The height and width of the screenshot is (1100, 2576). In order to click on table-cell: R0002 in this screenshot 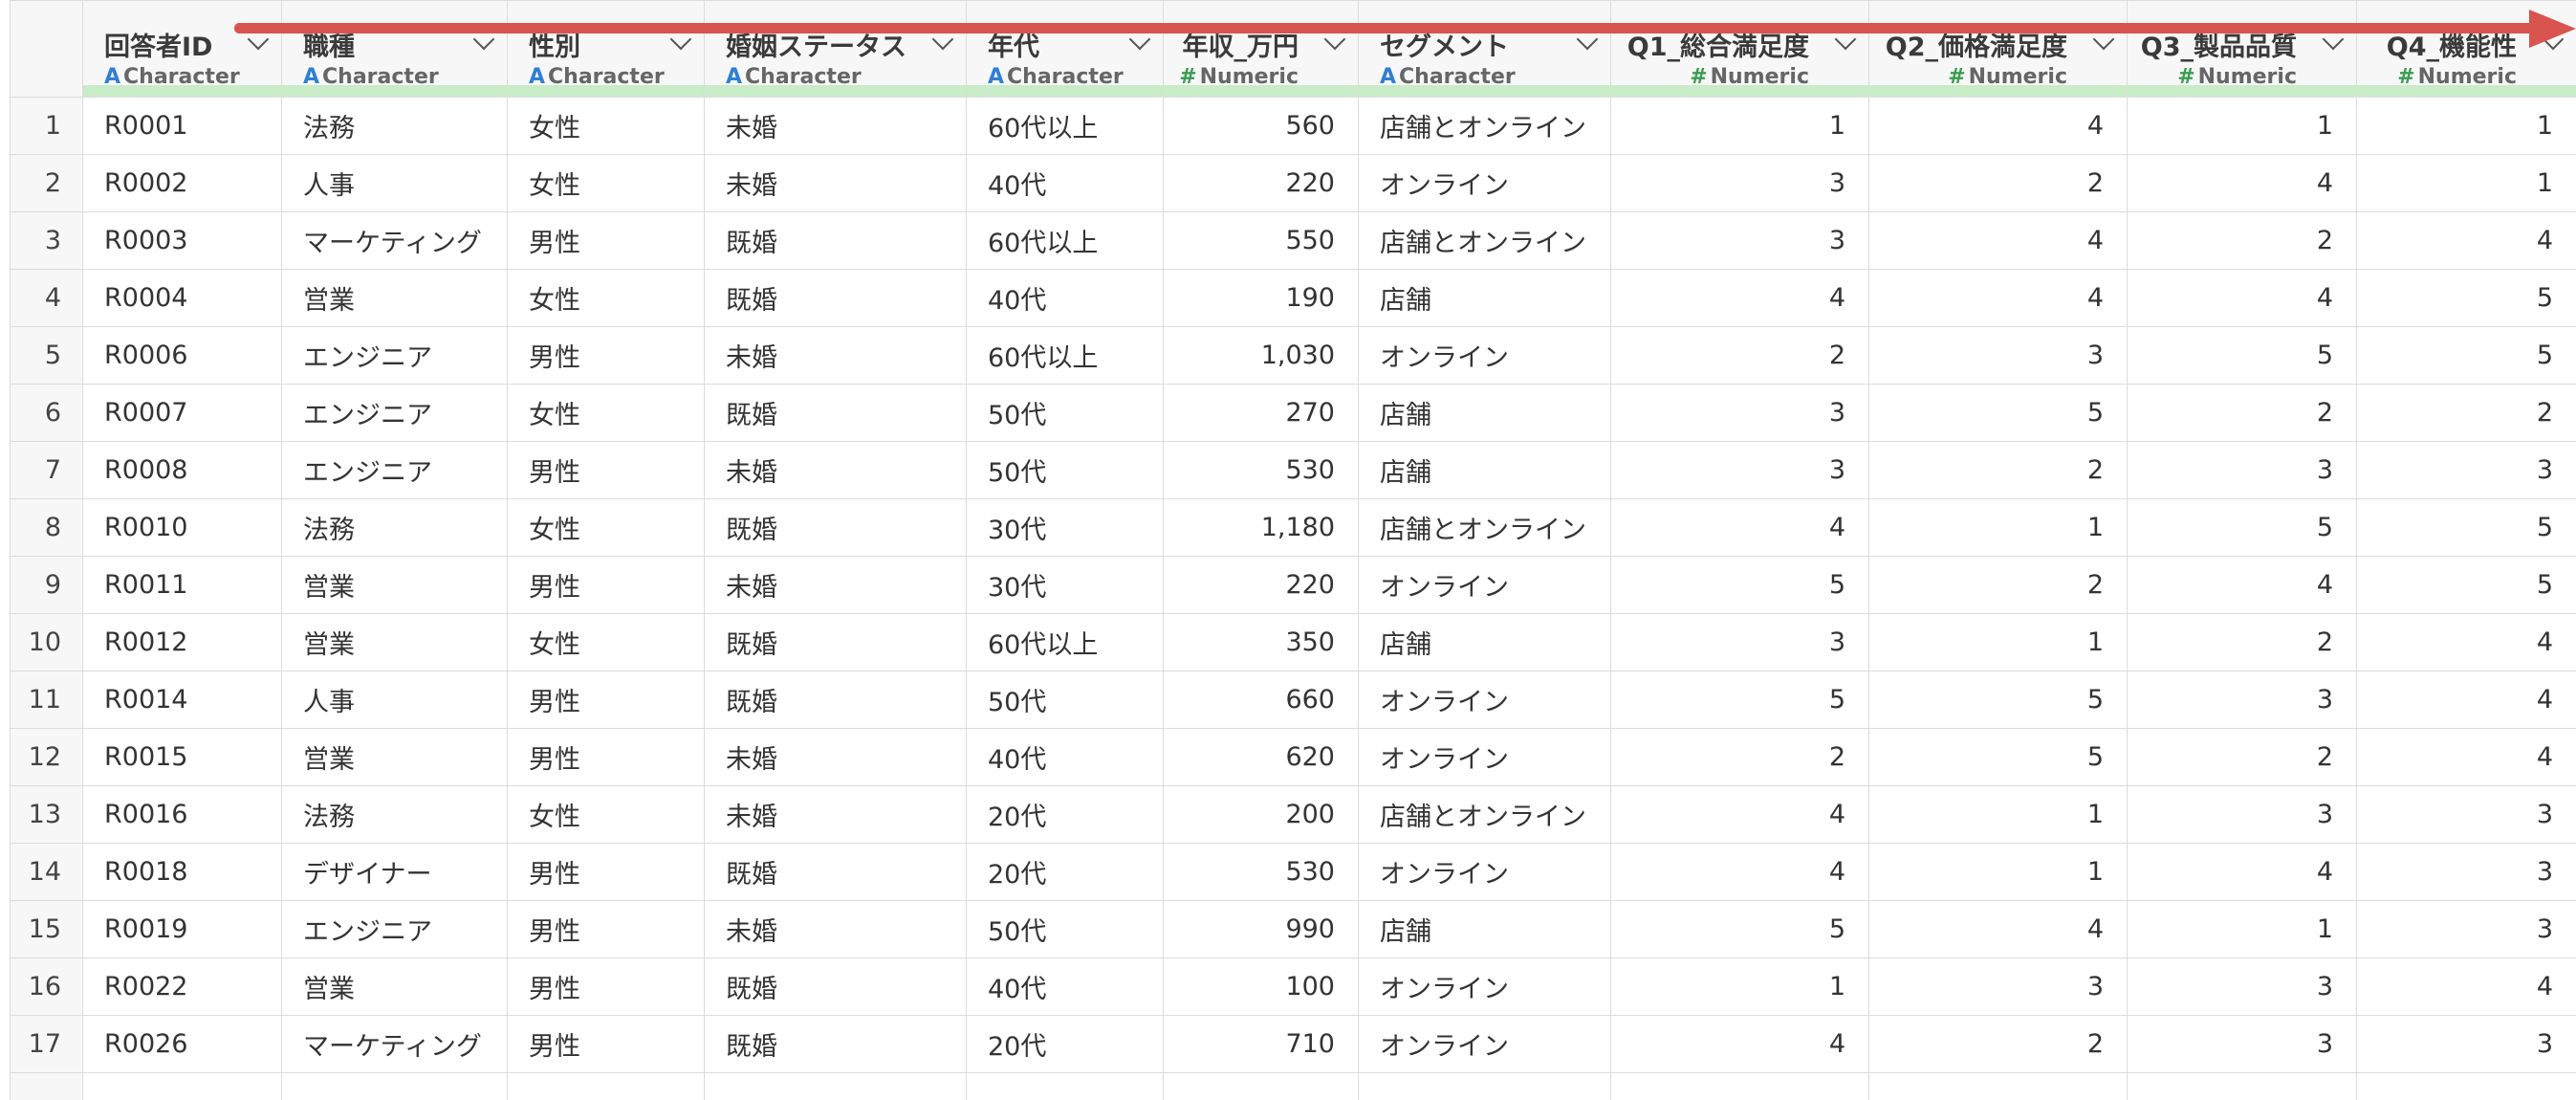, I will do `click(182, 183)`.